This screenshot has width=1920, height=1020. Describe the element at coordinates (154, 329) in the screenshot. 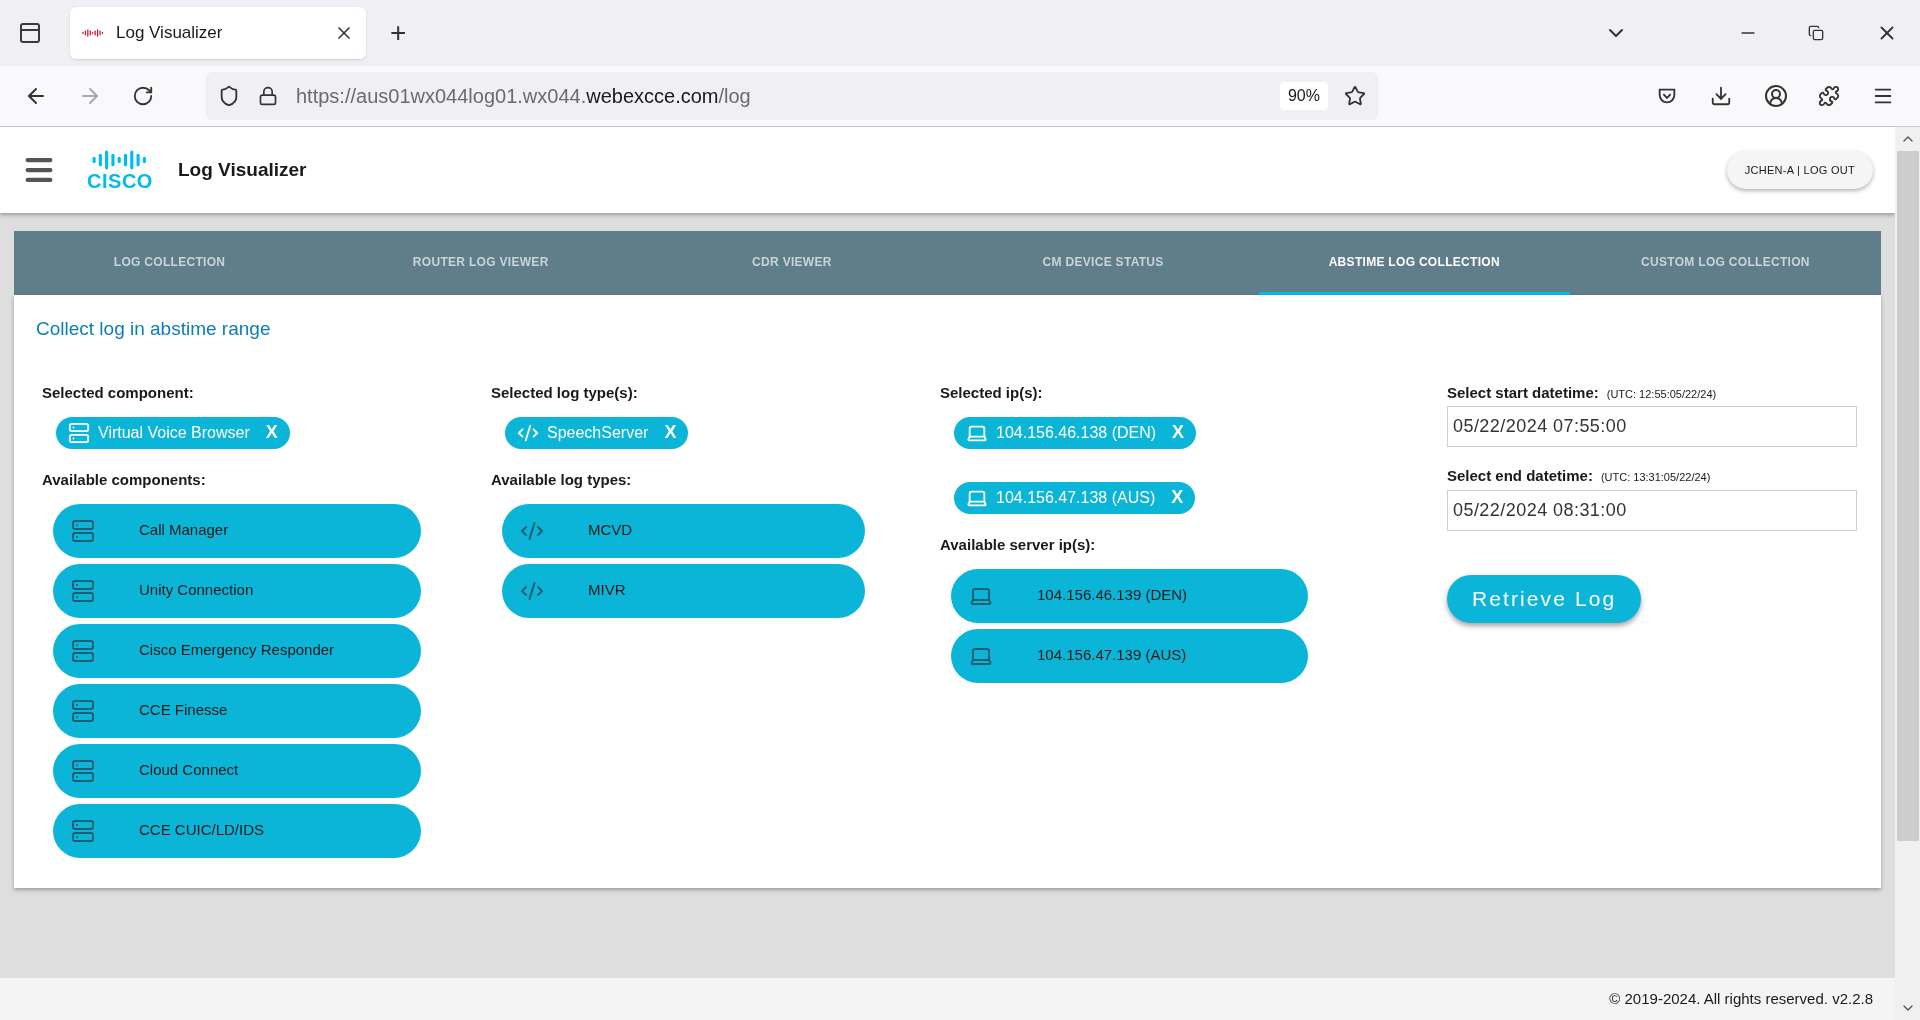

I see `panel-heading: Collect log in abstime range` at that location.